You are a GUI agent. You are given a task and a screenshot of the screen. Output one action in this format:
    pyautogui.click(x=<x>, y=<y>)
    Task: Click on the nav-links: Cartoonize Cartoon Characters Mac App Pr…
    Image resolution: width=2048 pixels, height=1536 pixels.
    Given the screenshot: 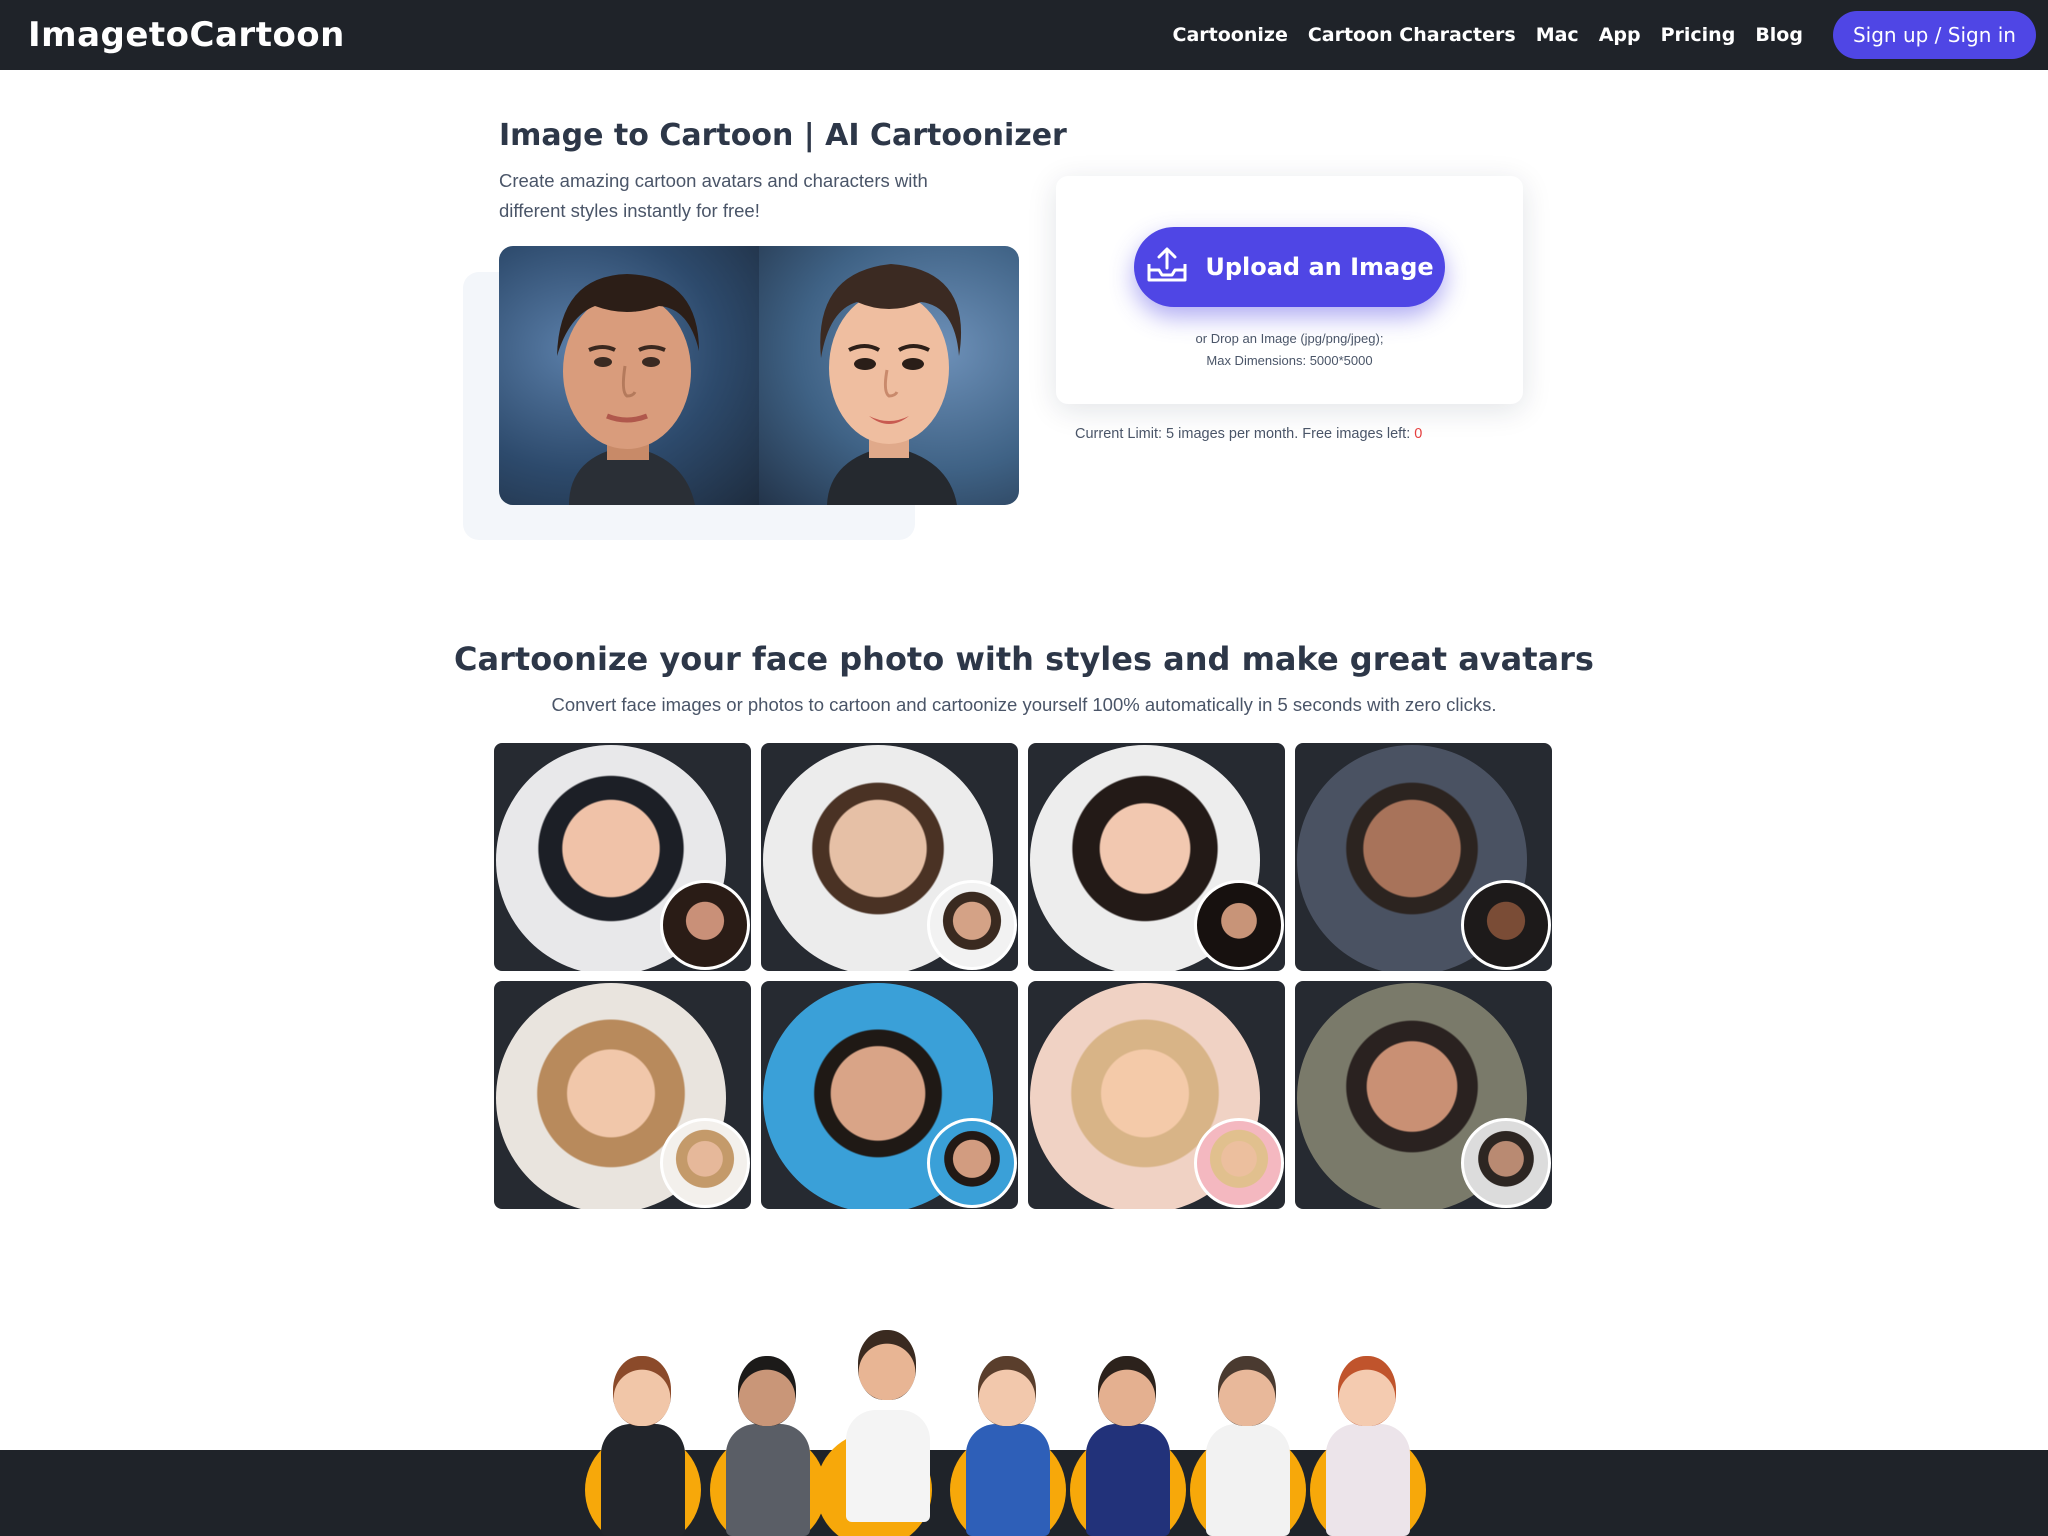 What is the action you would take?
    pyautogui.click(x=1594, y=35)
    